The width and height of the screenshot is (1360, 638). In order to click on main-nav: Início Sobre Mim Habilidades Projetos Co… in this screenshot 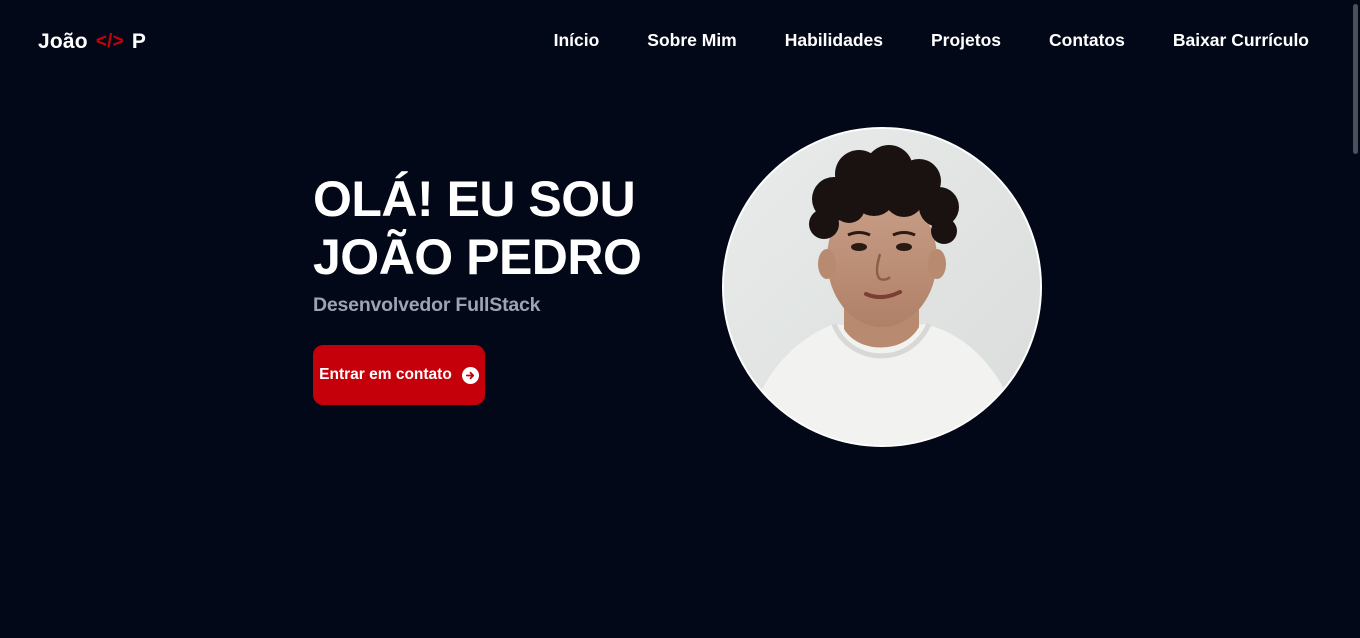, I will do `click(931, 40)`.